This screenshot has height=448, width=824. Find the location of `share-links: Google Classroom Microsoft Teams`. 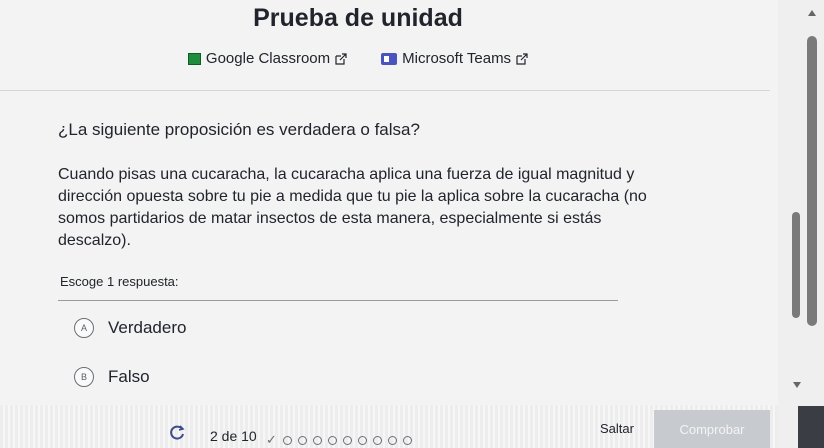

share-links: Google Classroom Microsoft Teams is located at coordinates (358, 58).